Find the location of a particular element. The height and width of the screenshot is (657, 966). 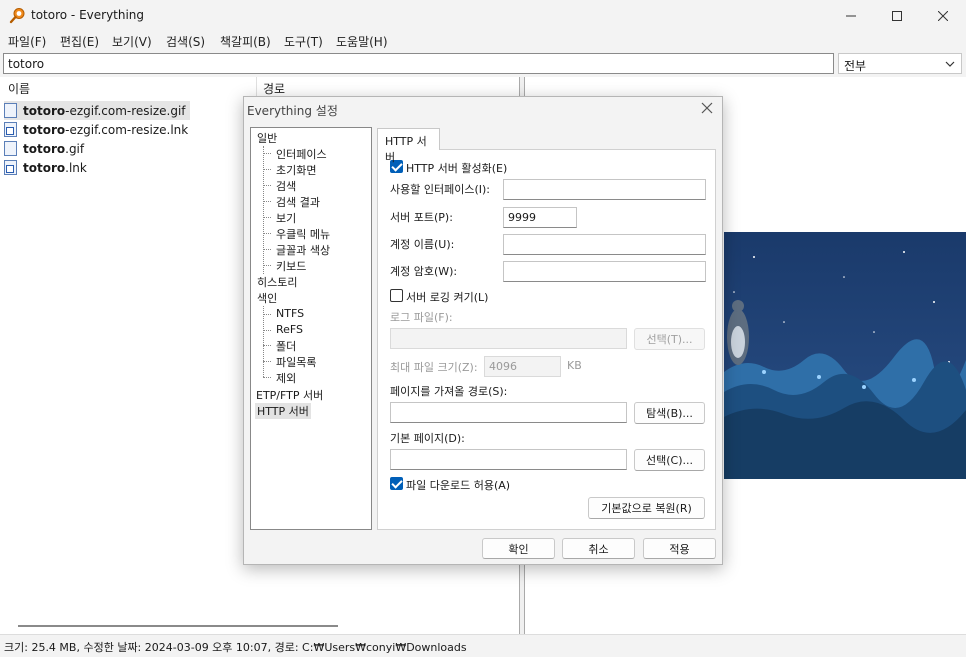

cancel-button: 취소 is located at coordinates (598, 548).